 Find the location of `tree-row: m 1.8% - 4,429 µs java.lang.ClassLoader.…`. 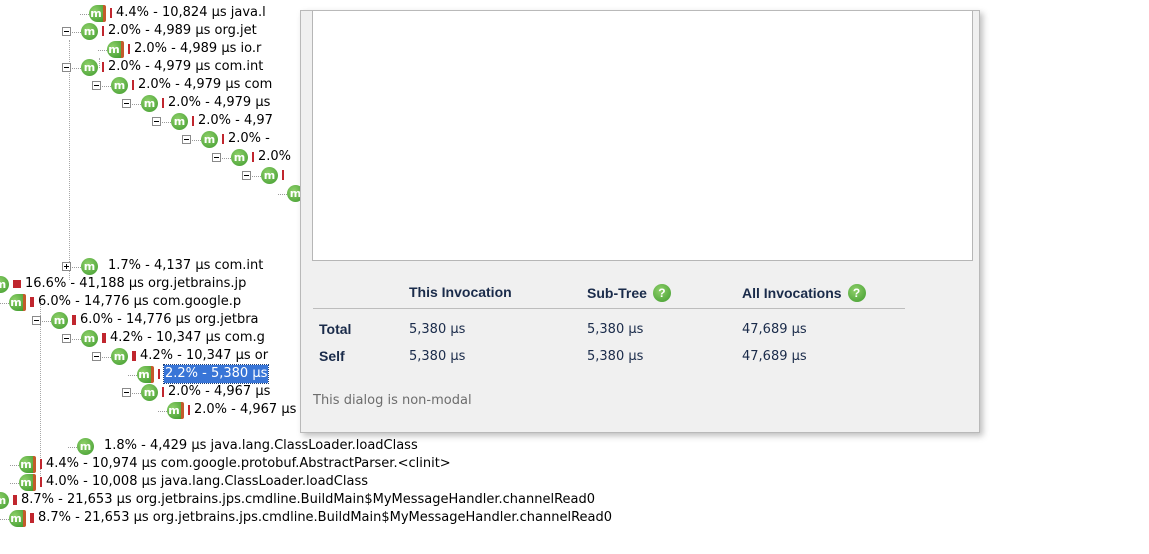

tree-row: m 1.8% - 4,429 µs java.lang.ClassLoader.… is located at coordinates (243, 446).